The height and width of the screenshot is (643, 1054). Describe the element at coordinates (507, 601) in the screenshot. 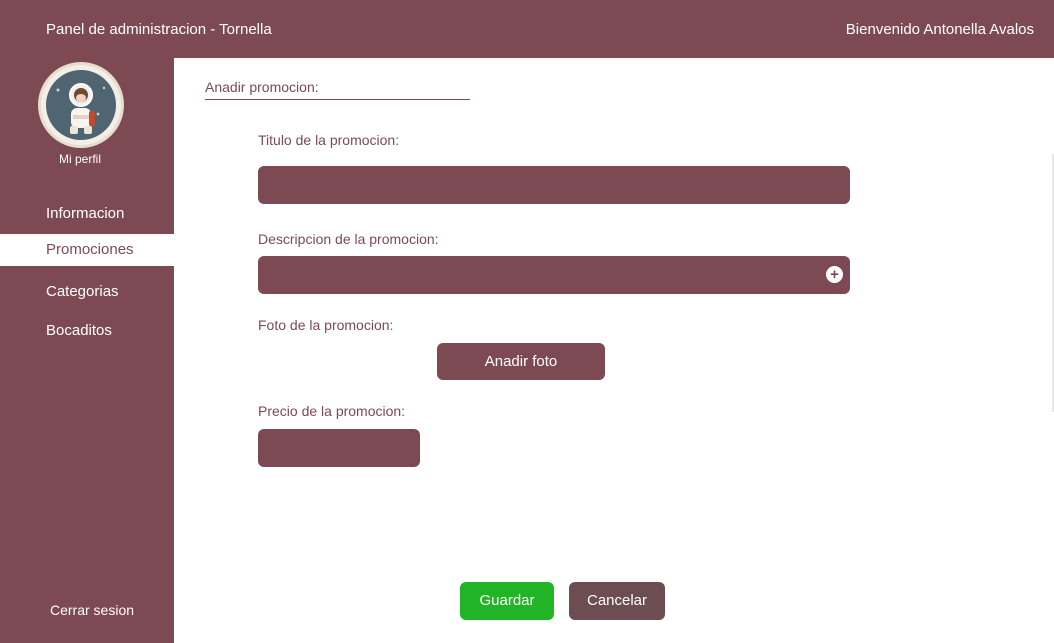

I see `save-button: Guardar` at that location.